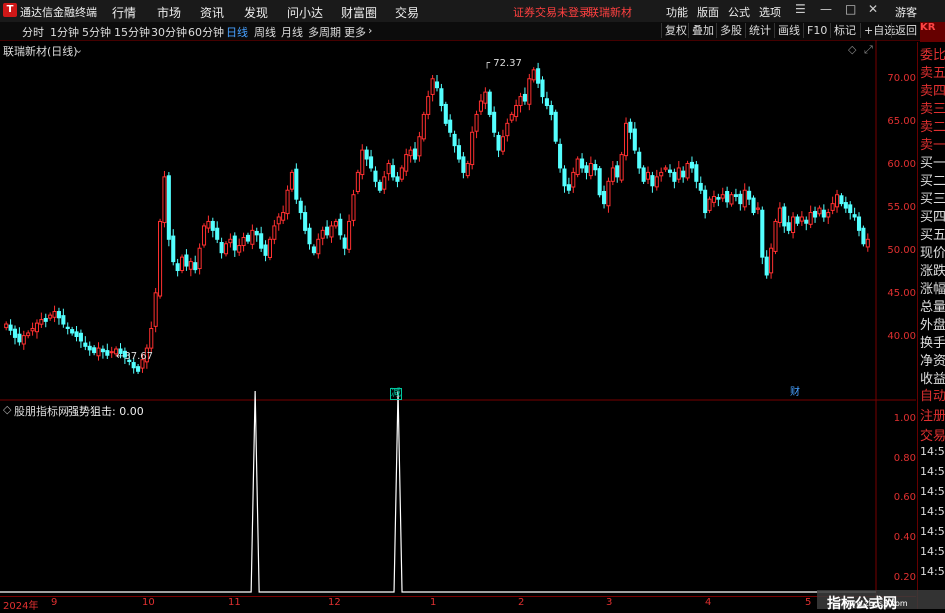 This screenshot has height=613, width=945. Describe the element at coordinates (10, 10) in the screenshot. I see `app-logo-icon: T` at that location.